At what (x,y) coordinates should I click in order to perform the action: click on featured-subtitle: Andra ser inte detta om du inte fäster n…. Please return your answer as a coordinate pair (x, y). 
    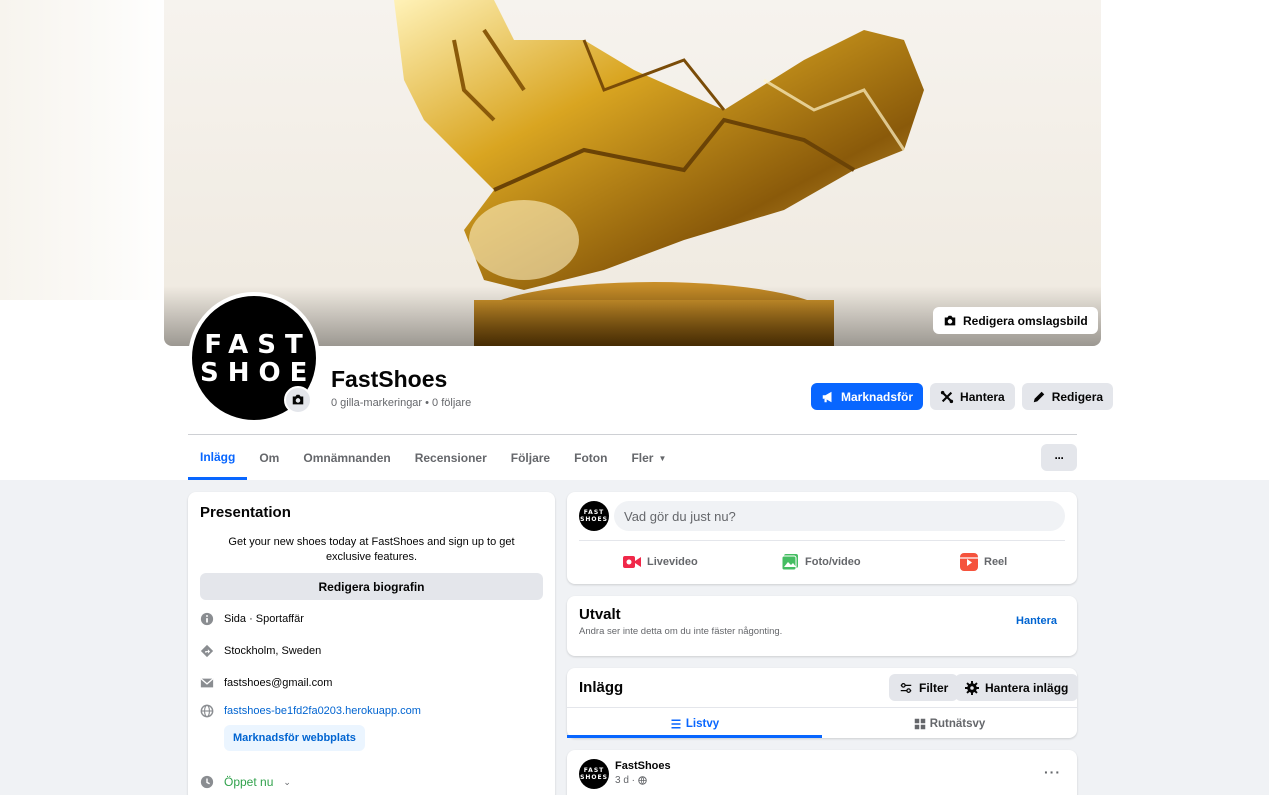
    Looking at the image, I should click on (681, 631).